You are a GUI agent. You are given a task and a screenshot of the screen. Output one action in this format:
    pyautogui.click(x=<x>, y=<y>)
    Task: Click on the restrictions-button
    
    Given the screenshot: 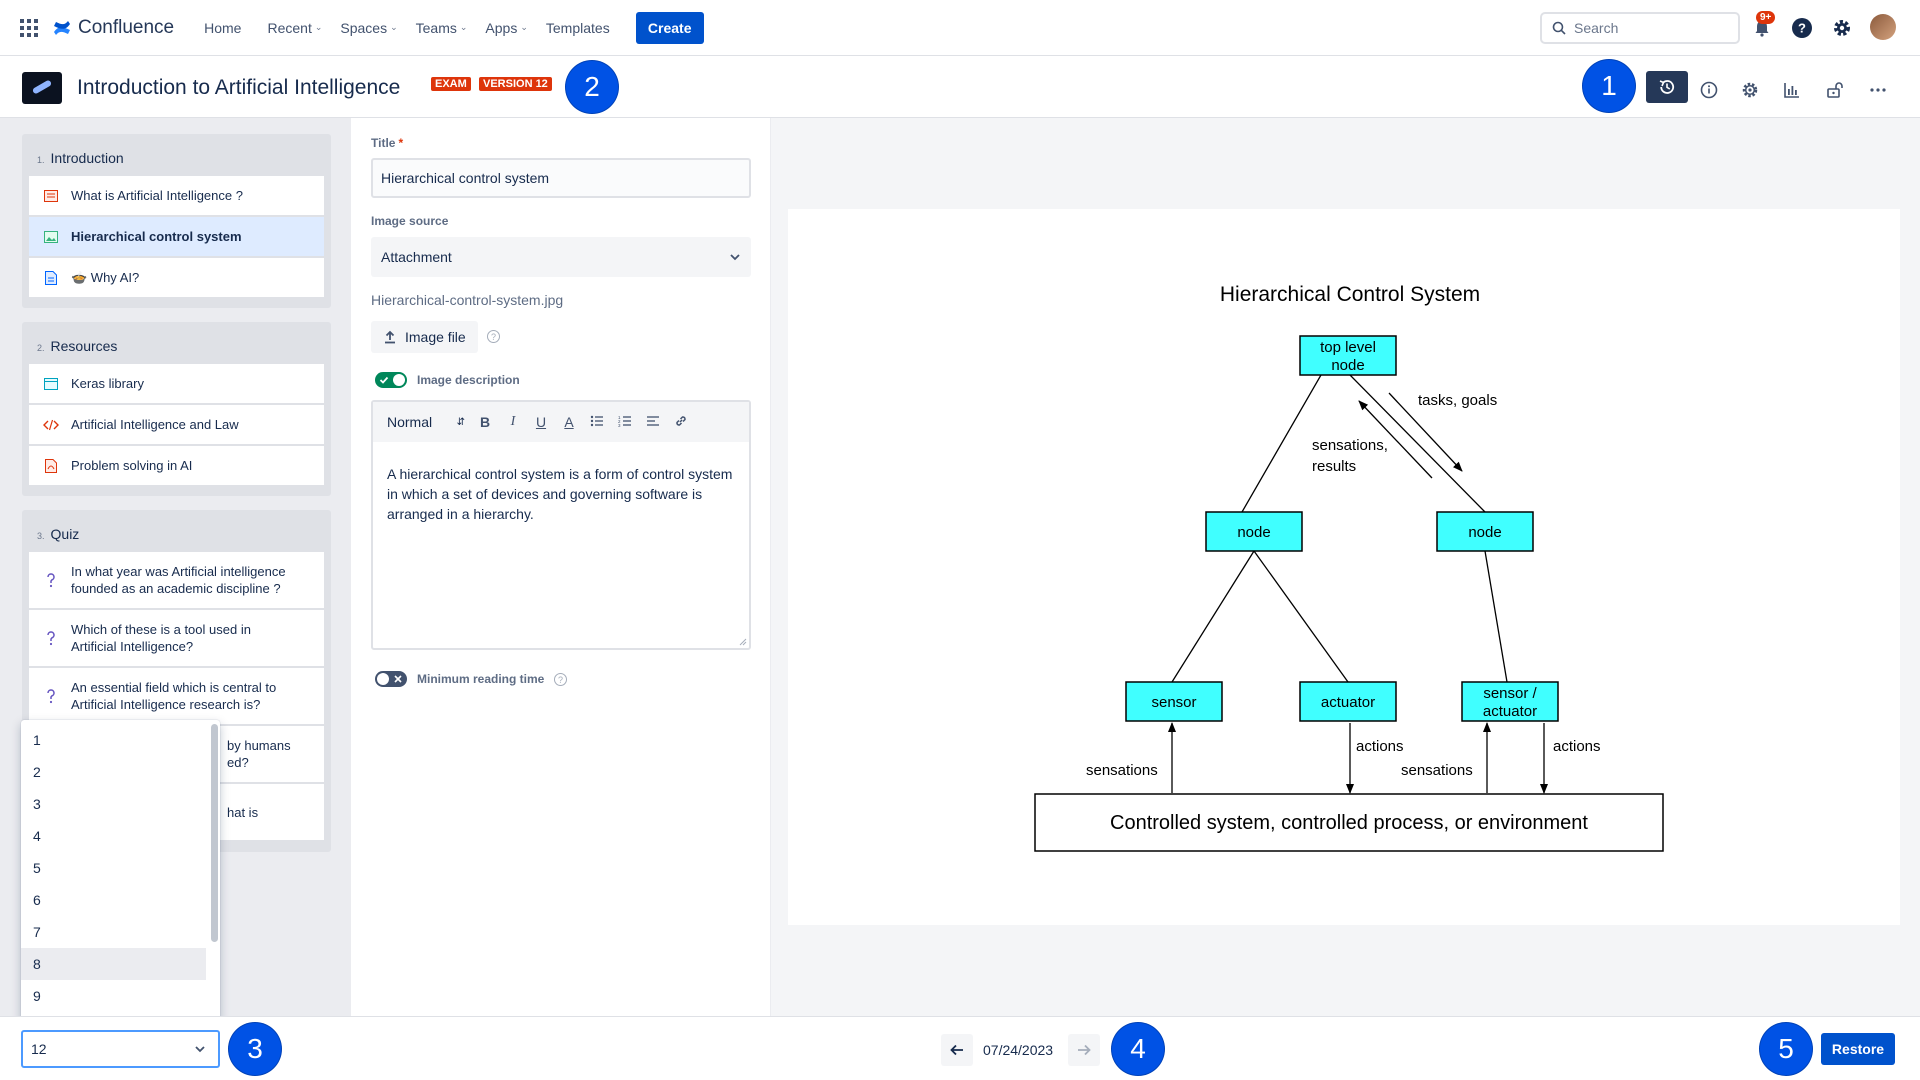 What is the action you would take?
    pyautogui.click(x=1835, y=90)
    